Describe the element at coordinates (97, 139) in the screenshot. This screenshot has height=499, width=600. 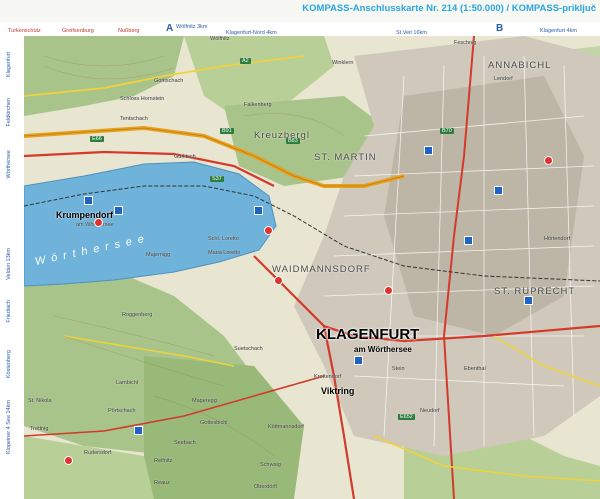
I see `road-shield: E66` at that location.